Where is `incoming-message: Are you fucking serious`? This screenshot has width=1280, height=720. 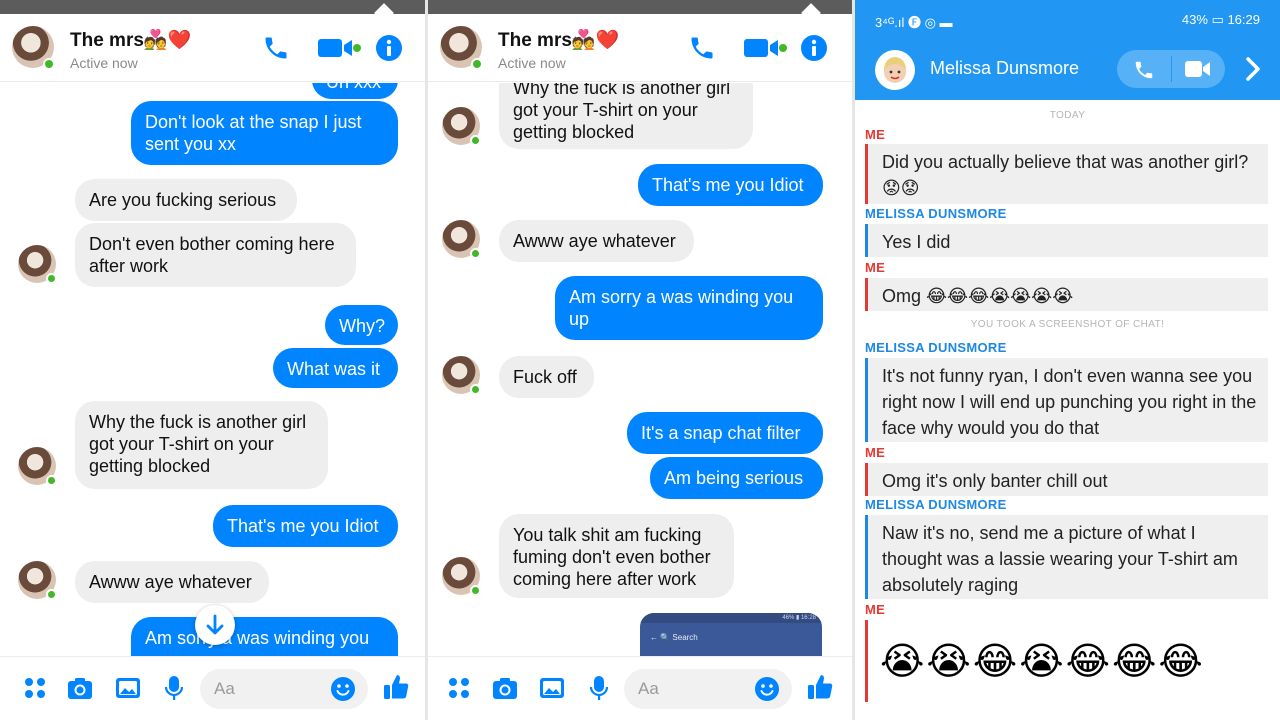
incoming-message: Are you fucking serious is located at coordinates (186, 200).